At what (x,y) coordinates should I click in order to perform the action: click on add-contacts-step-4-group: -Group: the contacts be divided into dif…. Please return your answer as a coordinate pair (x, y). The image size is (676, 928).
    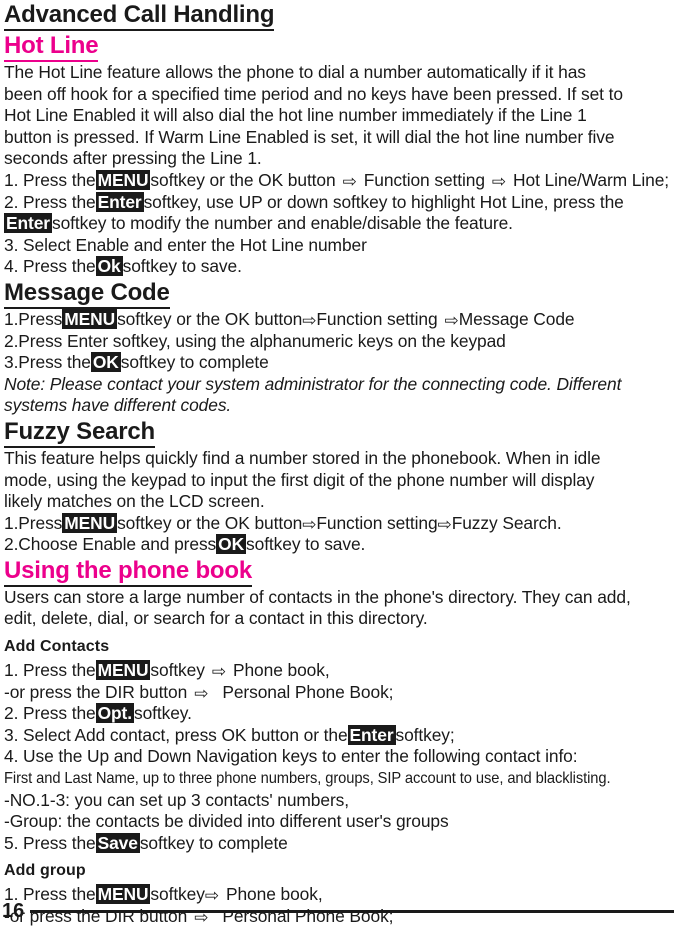
    Looking at the image, I should click on (226, 821).